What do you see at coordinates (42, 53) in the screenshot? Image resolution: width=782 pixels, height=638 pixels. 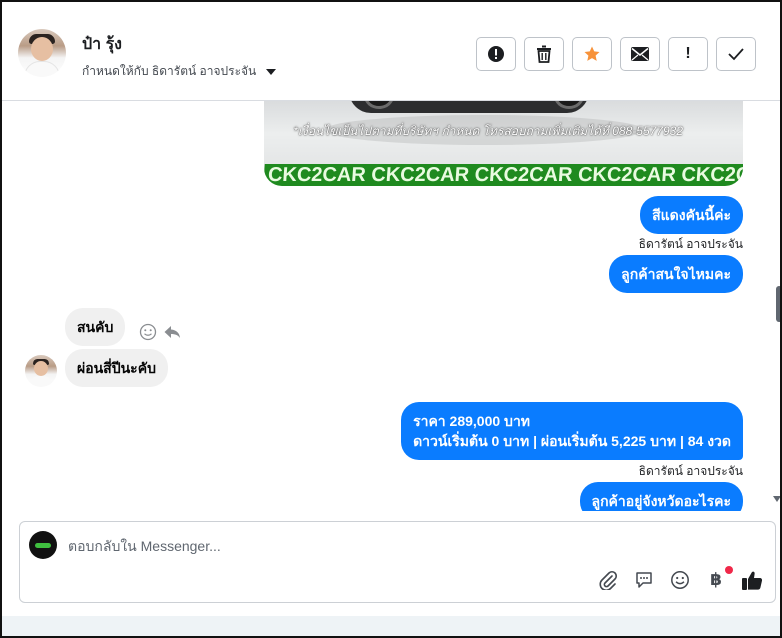 I see `contact-avatar` at bounding box center [42, 53].